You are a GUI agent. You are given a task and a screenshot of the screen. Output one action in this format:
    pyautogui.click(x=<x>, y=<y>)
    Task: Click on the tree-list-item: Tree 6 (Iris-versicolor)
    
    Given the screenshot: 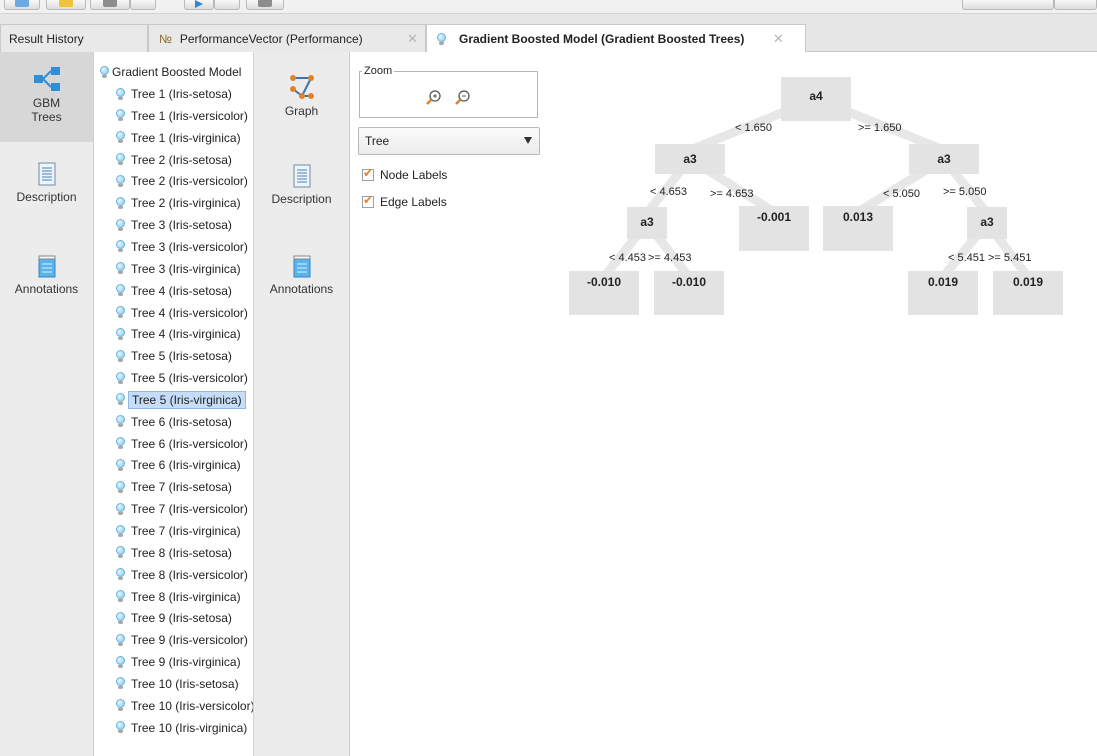 What is the action you would take?
    pyautogui.click(x=183, y=444)
    